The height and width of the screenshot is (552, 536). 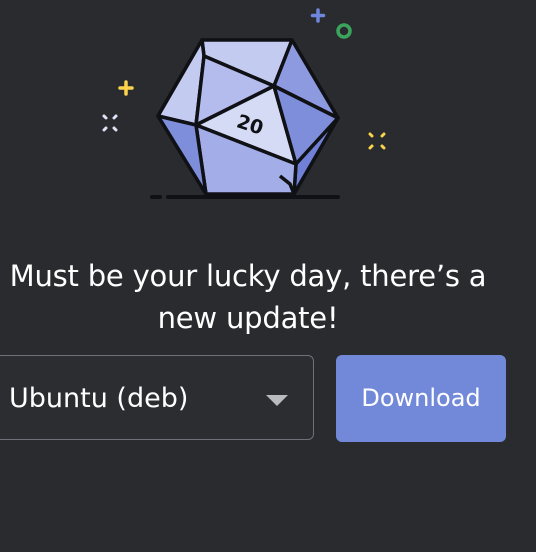 I want to click on os-select-value: Ubuntu (deb), so click(x=99, y=398).